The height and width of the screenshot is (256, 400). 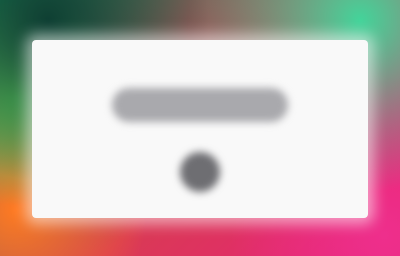 I want to click on dialog-message-blurred, so click(x=200, y=105).